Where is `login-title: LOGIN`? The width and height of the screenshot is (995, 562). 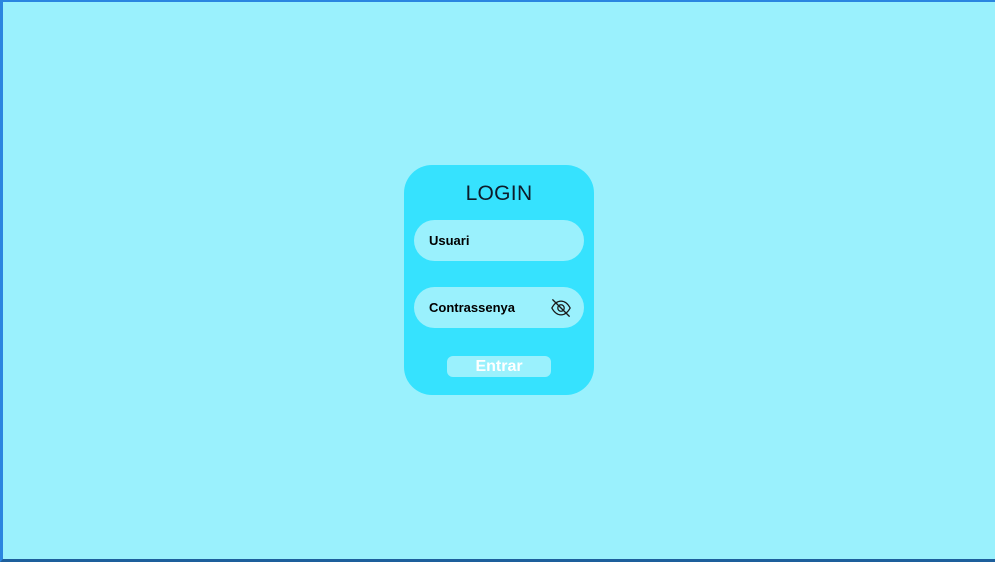
login-title: LOGIN is located at coordinates (499, 193).